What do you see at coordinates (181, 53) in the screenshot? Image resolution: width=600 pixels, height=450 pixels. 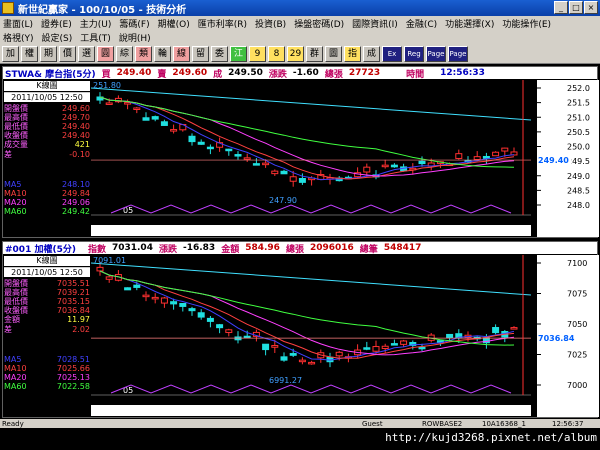 I see `toolbar-button-9: 線` at bounding box center [181, 53].